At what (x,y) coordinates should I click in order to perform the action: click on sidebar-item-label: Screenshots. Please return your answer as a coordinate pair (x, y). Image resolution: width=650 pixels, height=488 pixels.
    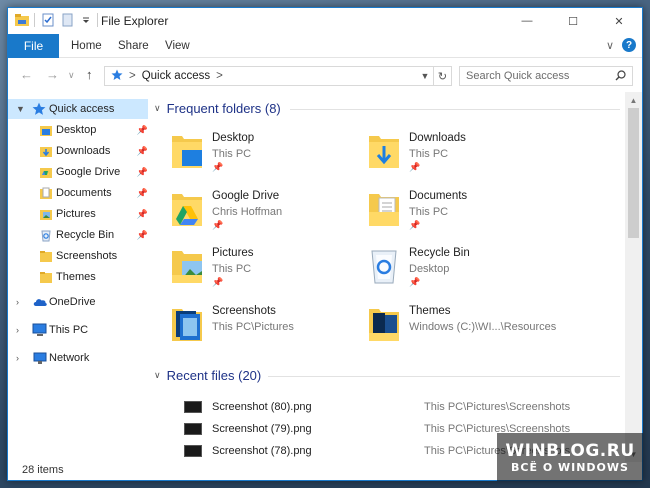
    Looking at the image, I should click on (87, 256).